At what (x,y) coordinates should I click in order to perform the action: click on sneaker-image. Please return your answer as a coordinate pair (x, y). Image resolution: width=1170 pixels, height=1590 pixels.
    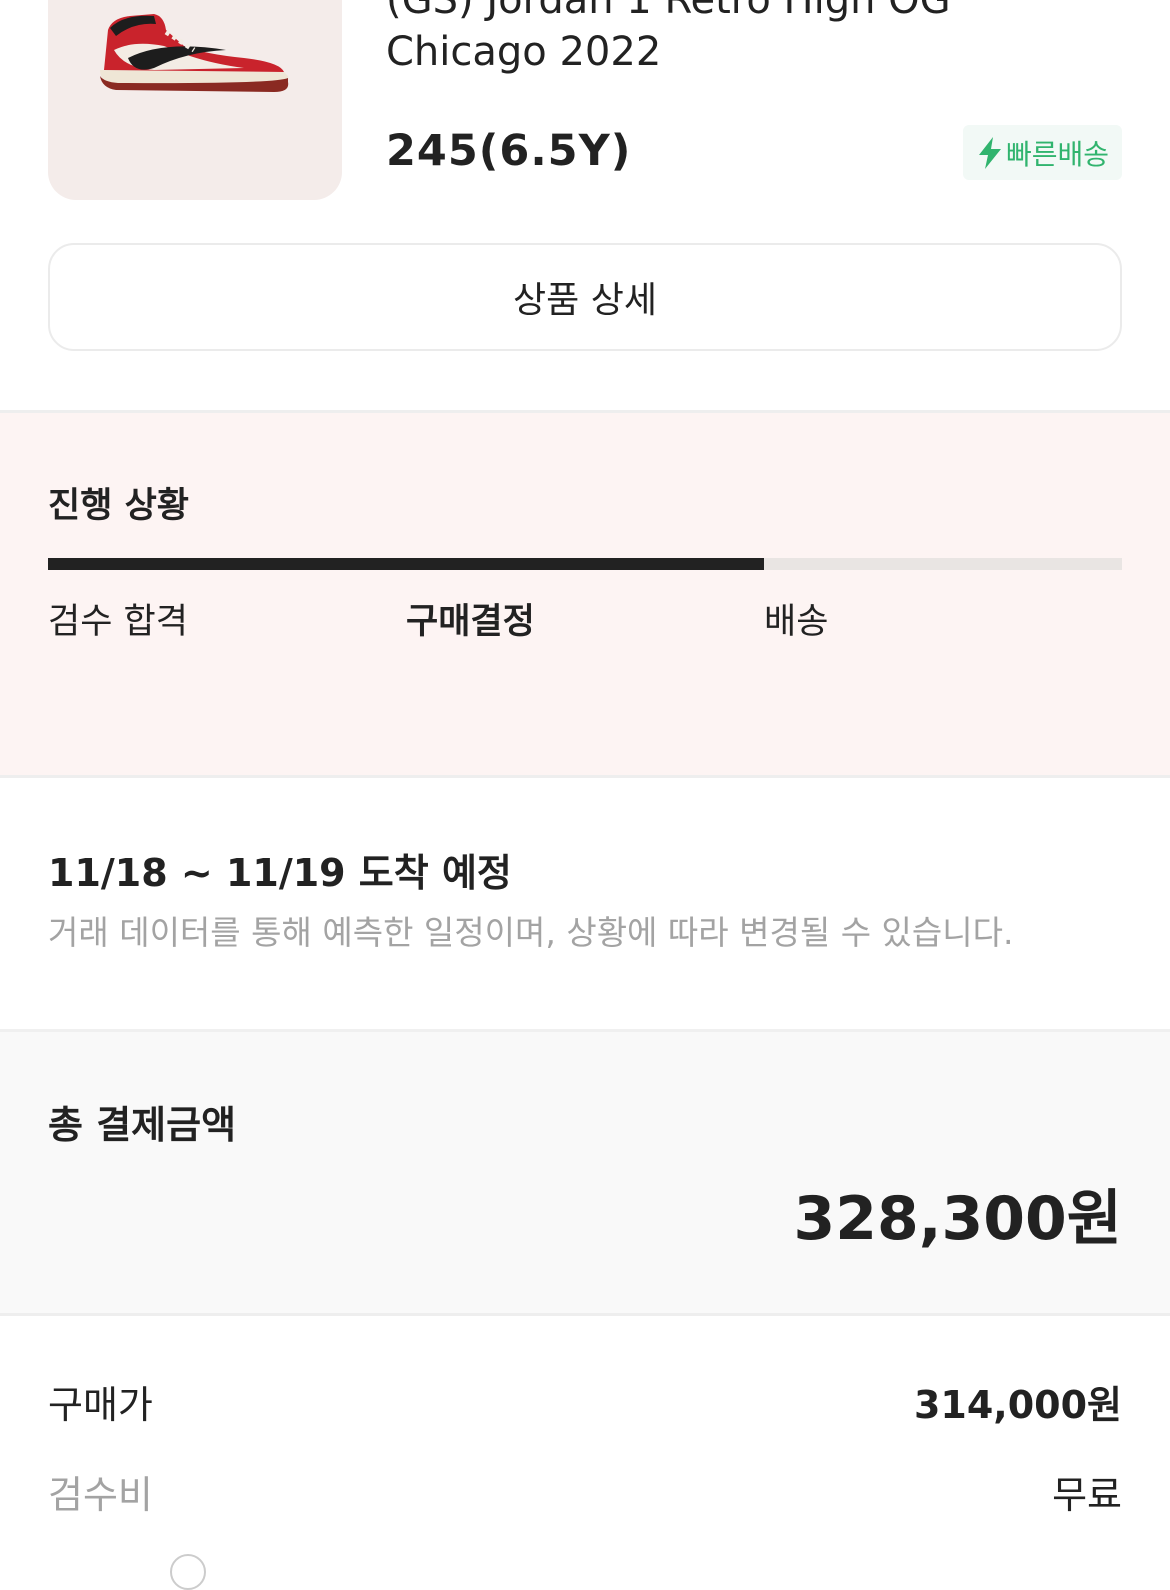
    Looking at the image, I should click on (194, 53).